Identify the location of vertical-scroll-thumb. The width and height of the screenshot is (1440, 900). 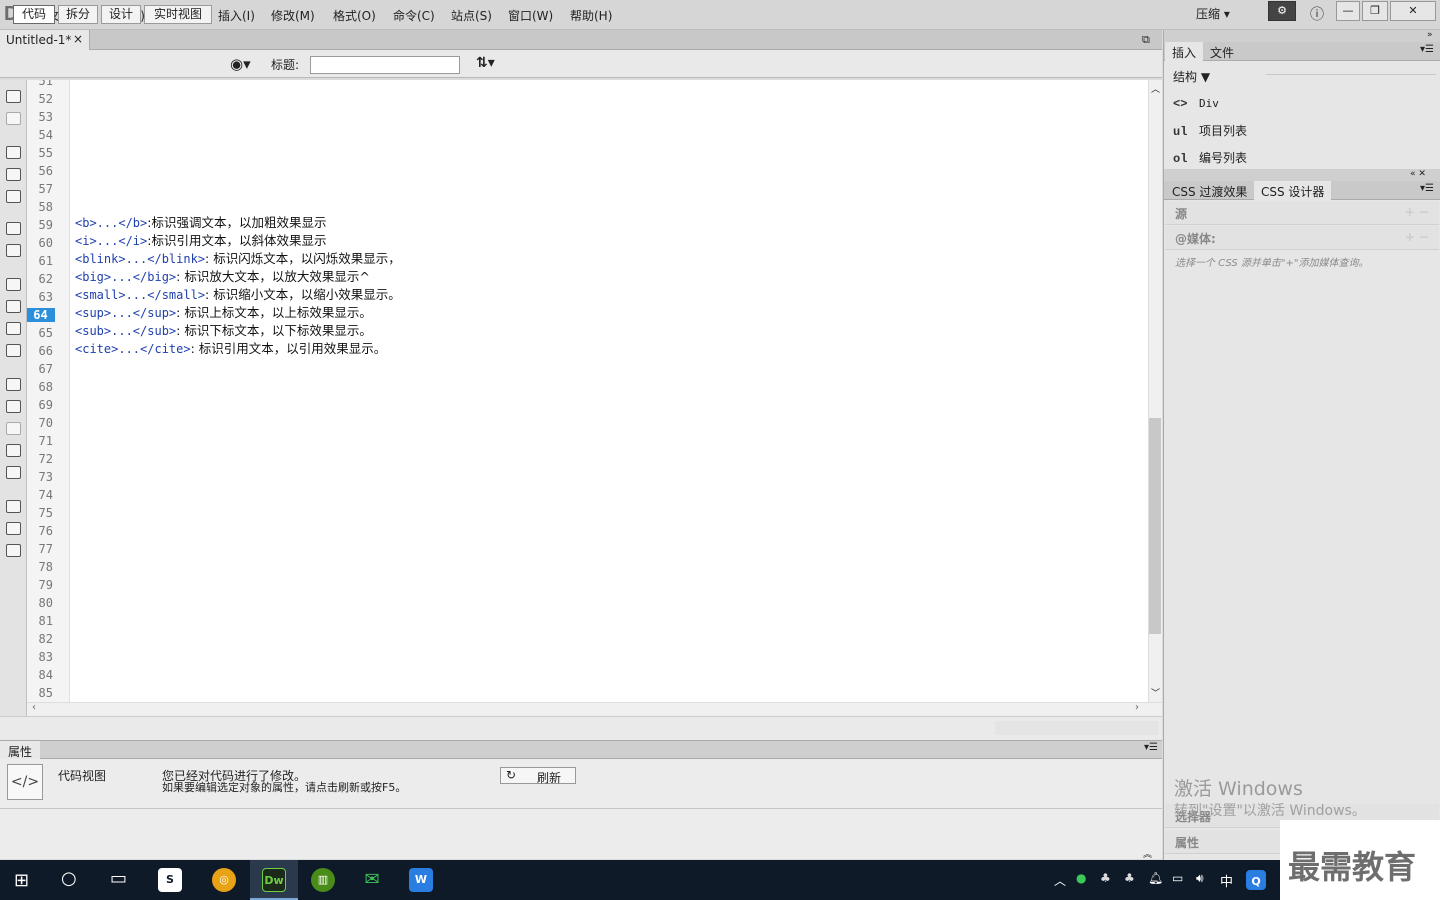
(1155, 526).